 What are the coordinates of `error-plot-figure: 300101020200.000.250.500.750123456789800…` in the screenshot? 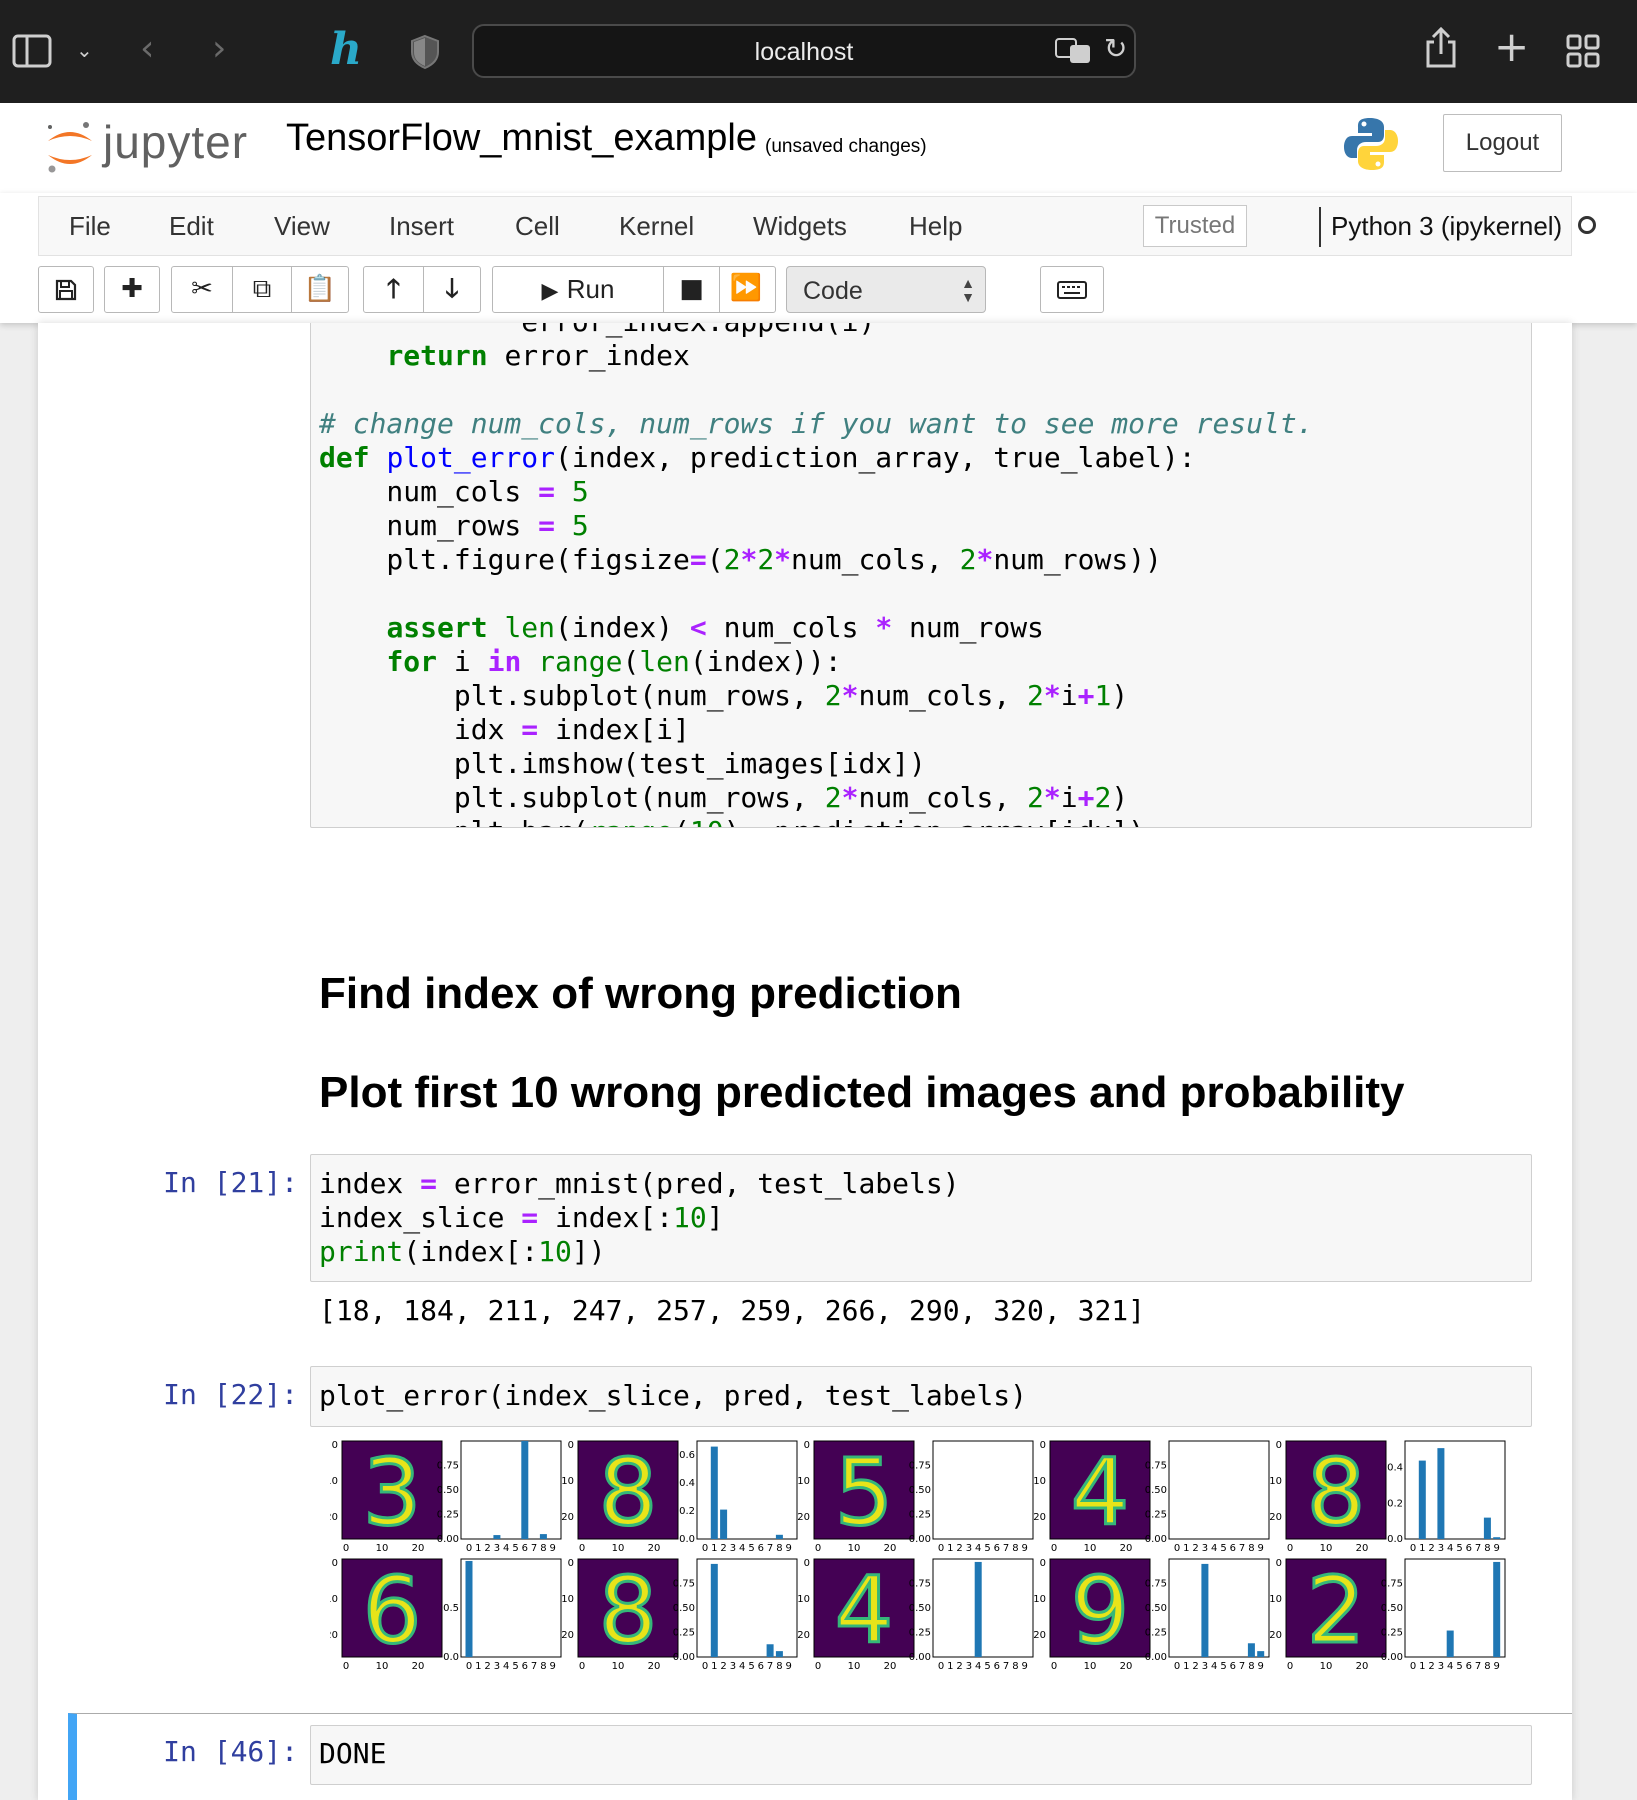 It's located at (918, 1554).